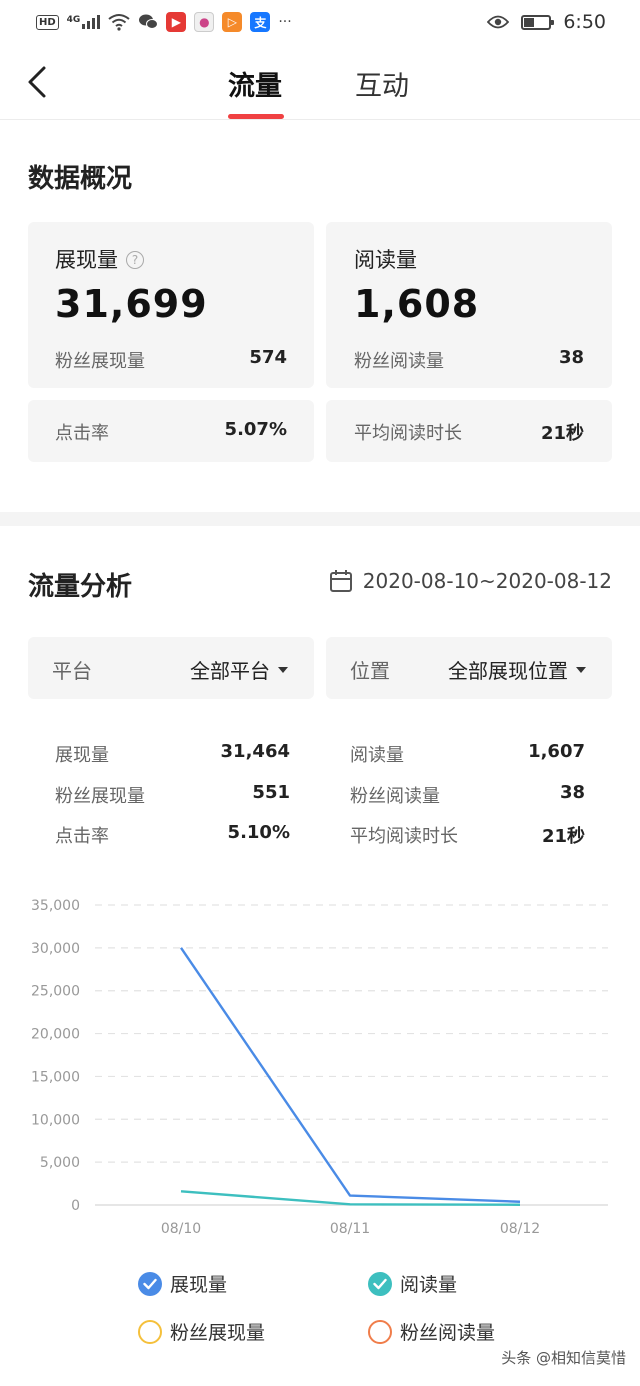 The image size is (640, 1386). What do you see at coordinates (199, 1285) in the screenshot?
I see `legend-impressions-label: 展现量` at bounding box center [199, 1285].